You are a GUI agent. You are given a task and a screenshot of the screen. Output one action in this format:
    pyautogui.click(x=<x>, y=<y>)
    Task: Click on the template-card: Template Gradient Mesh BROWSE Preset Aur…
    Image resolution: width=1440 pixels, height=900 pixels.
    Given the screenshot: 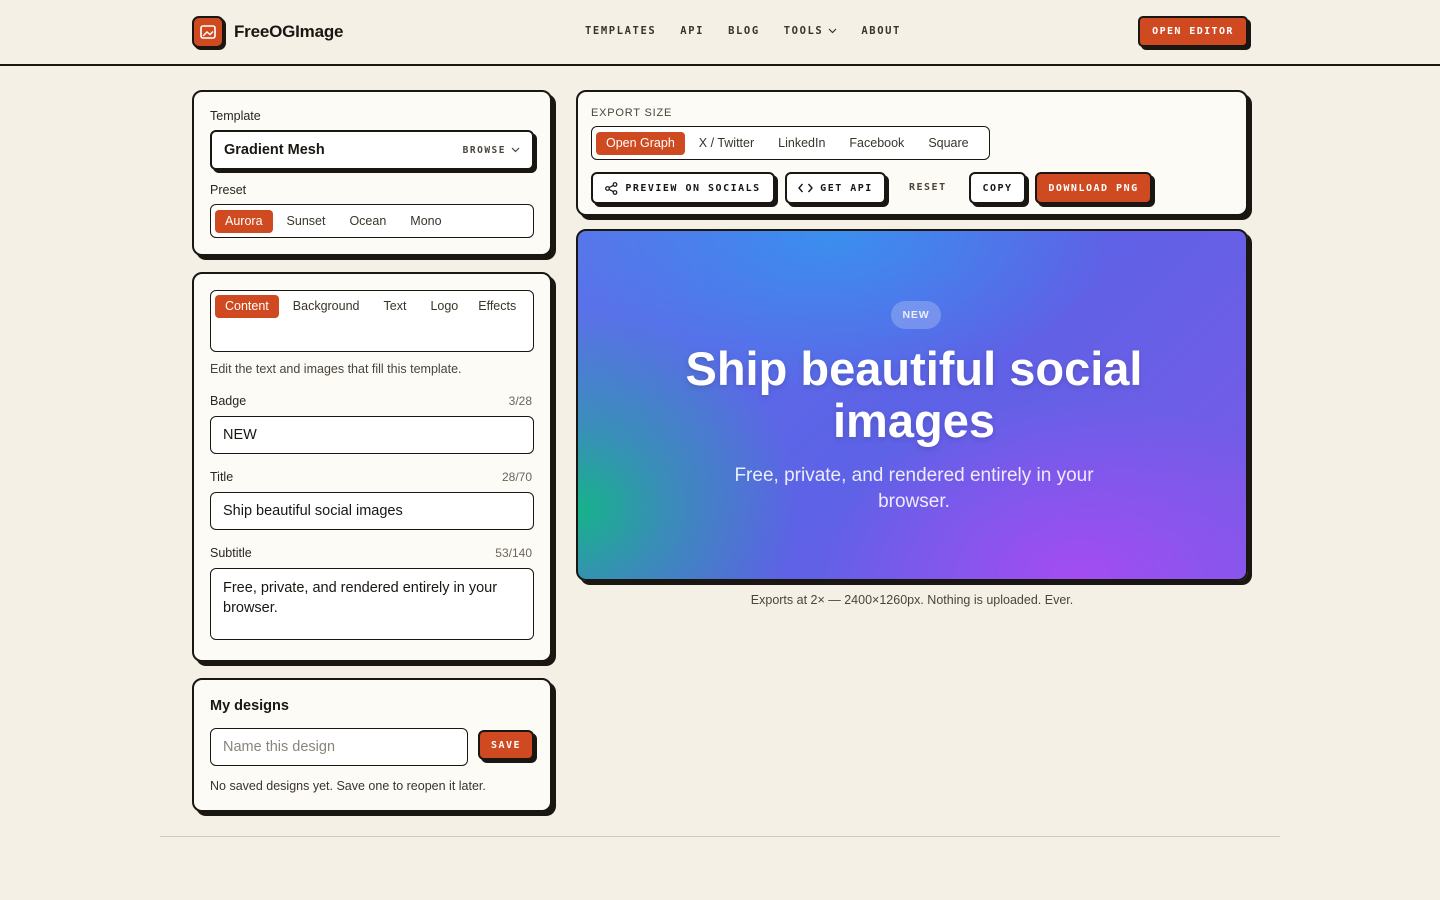 What is the action you would take?
    pyautogui.click(x=372, y=173)
    